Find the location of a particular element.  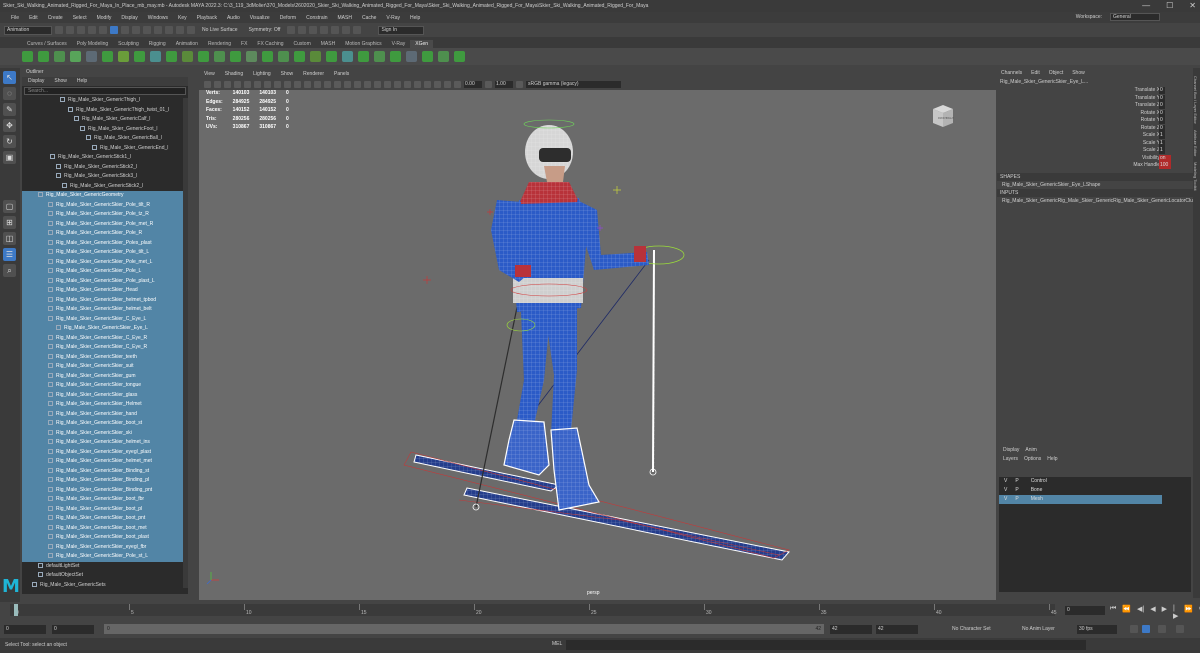

snap-curve-icon is located at coordinates (158, 30).